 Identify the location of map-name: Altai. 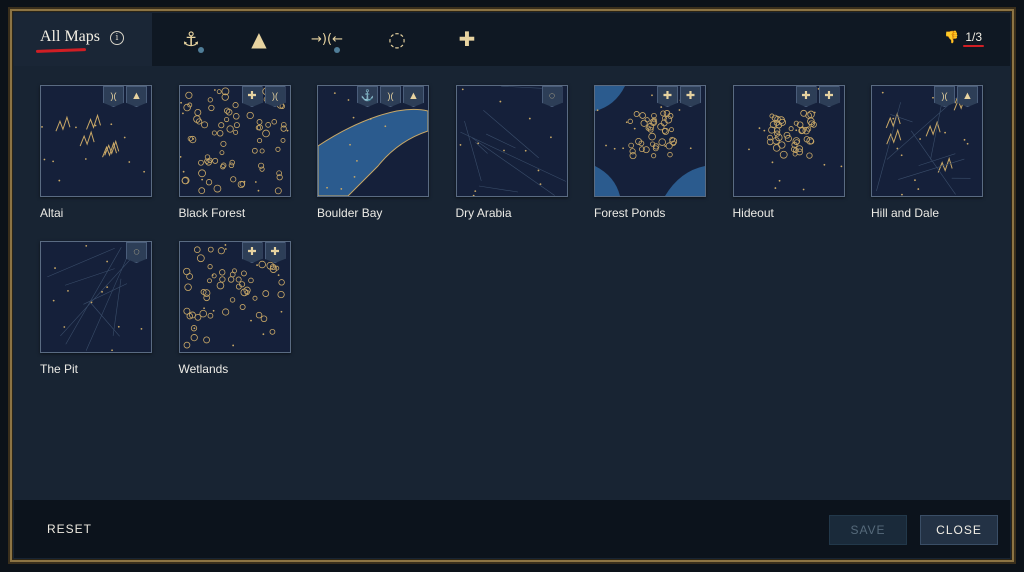
(52, 213).